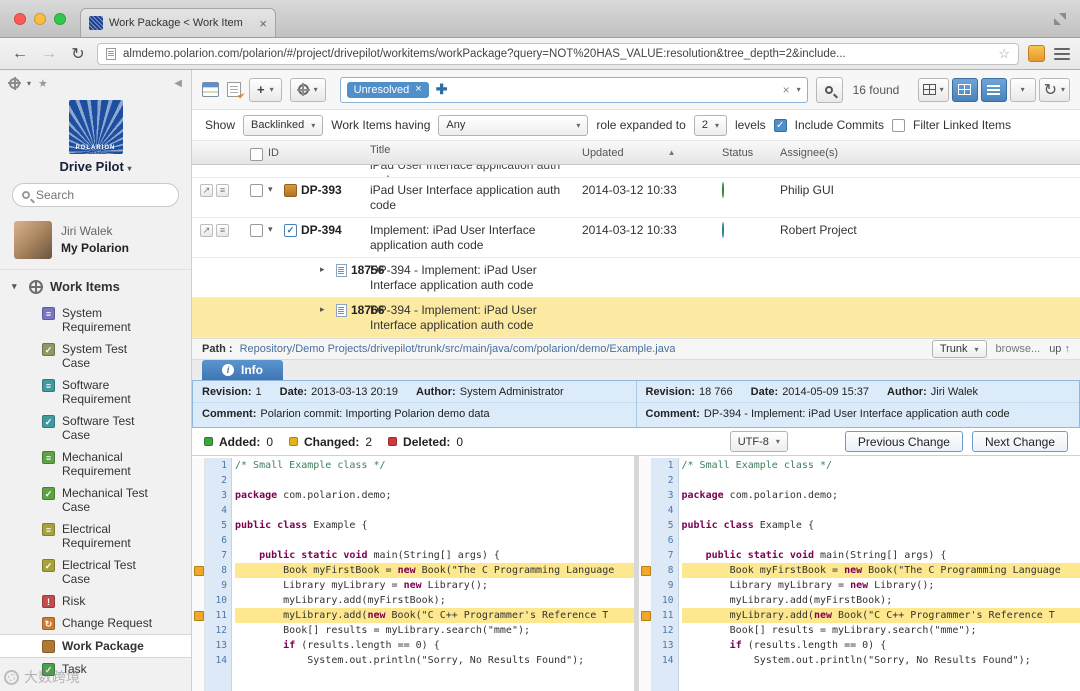 This screenshot has width=1080, height=691. I want to click on depth-select: 2 ▾, so click(710, 125).